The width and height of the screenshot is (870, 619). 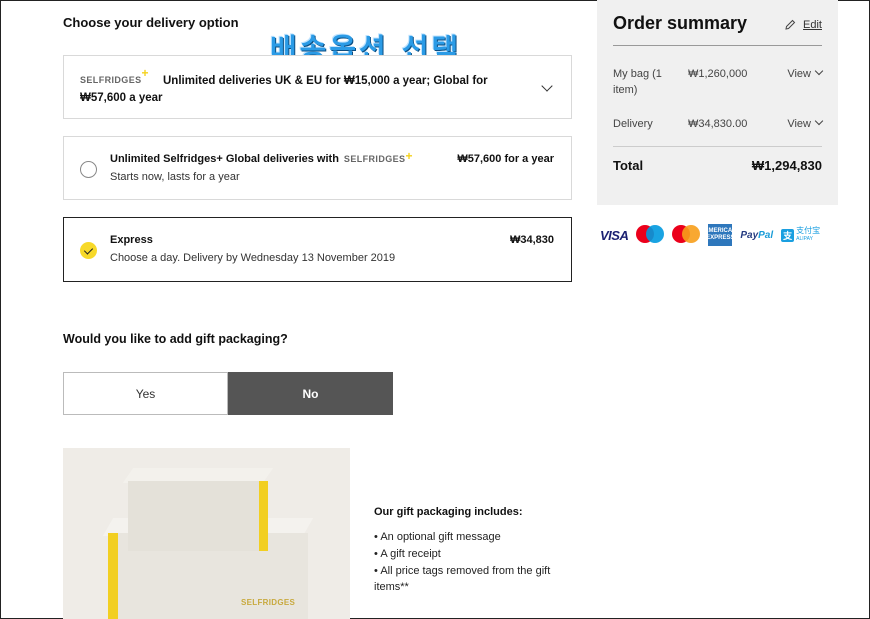 I want to click on gift-box-image: SELFRIDGES, so click(x=206, y=533).